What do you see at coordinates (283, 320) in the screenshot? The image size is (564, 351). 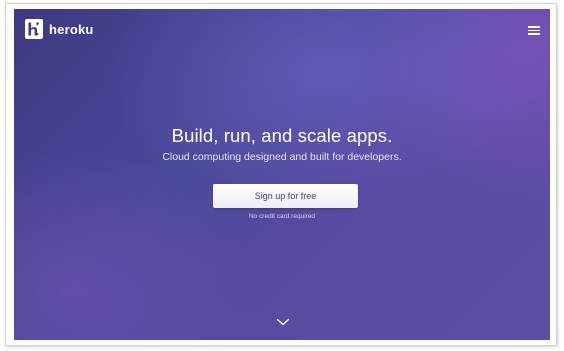 I see `chevron-down-icon` at bounding box center [283, 320].